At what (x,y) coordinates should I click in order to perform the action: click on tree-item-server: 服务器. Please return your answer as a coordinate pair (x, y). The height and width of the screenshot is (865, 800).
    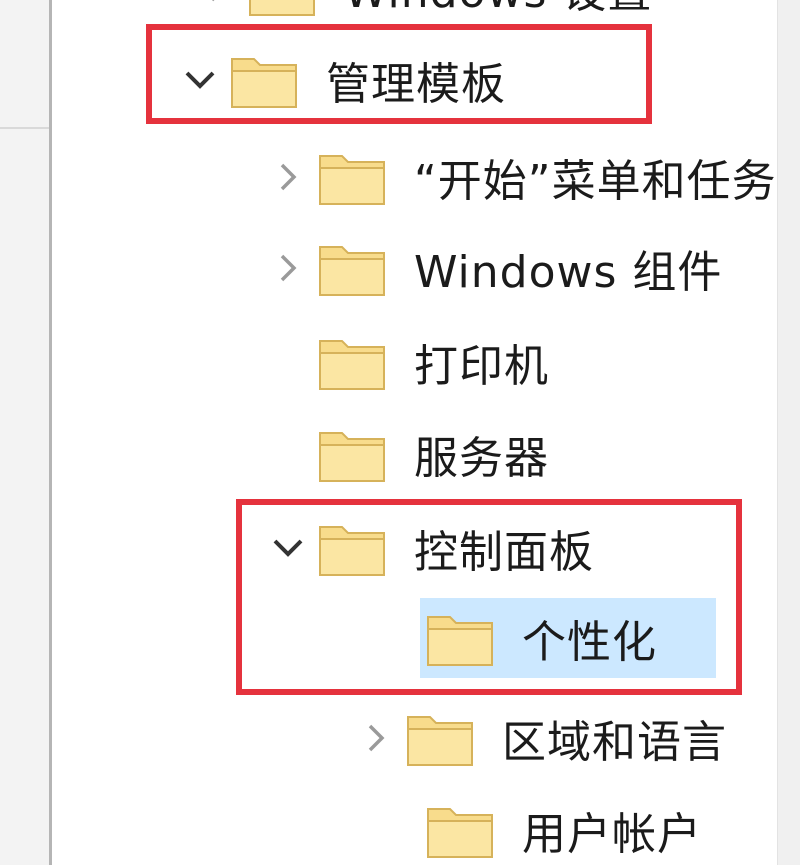
    Looking at the image, I should click on (433, 454).